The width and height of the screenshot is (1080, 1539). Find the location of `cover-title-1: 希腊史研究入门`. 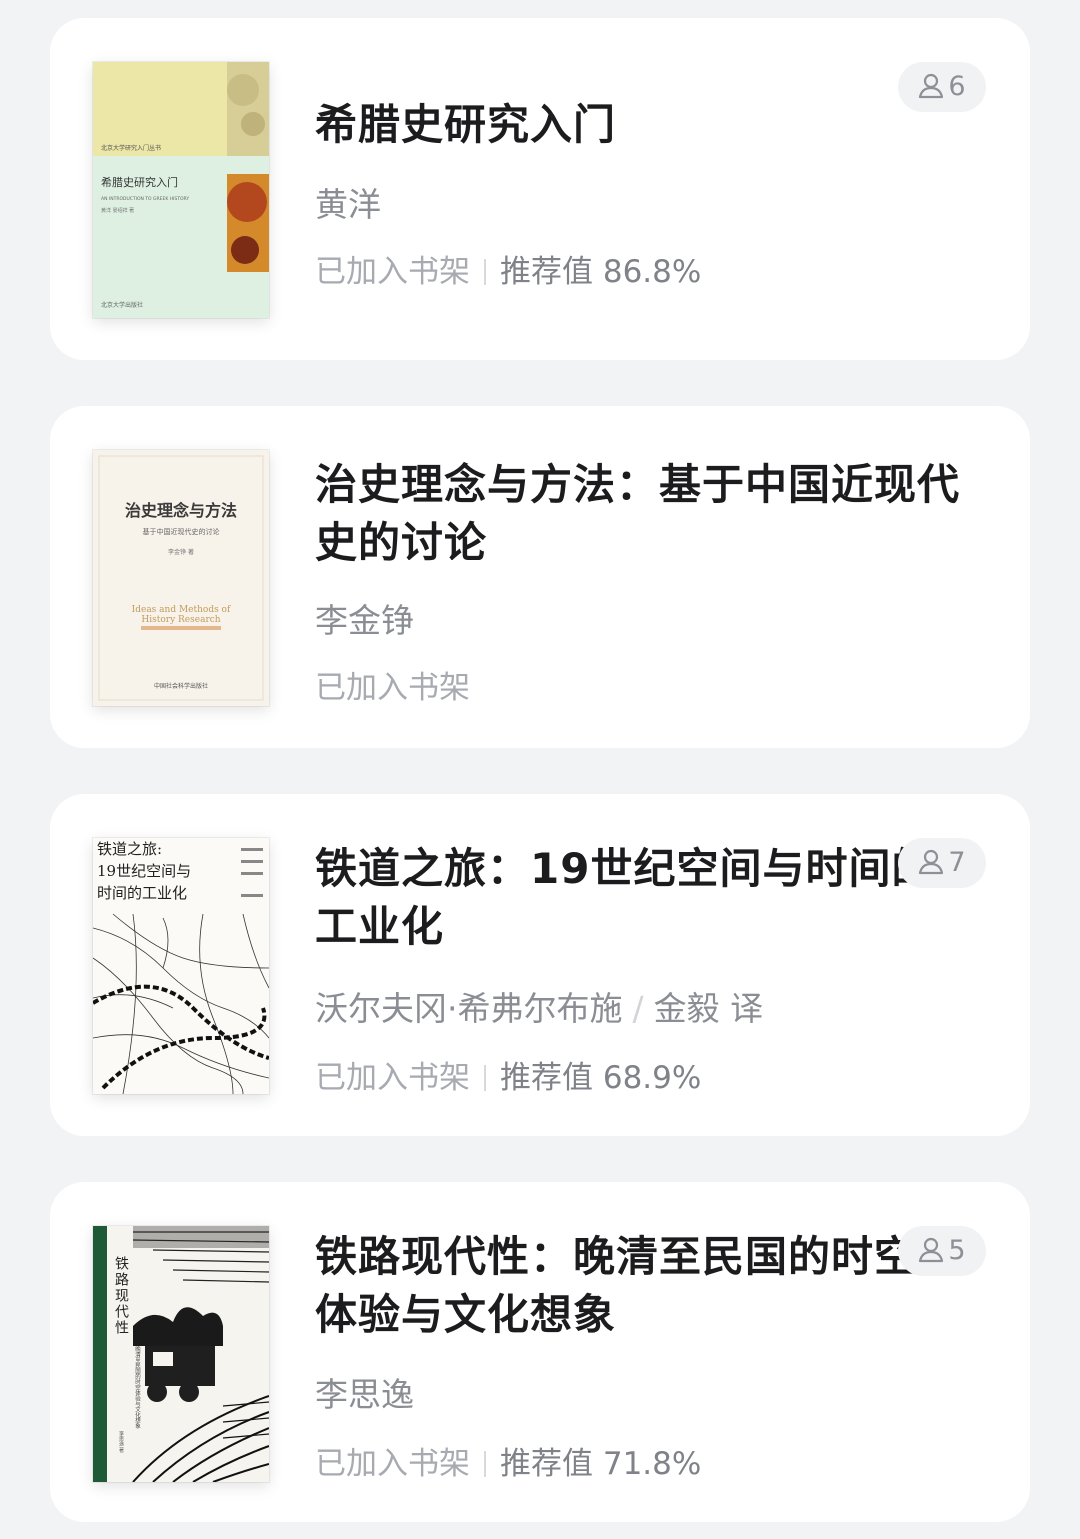

cover-title-1: 希腊史研究入门 is located at coordinates (139, 182).